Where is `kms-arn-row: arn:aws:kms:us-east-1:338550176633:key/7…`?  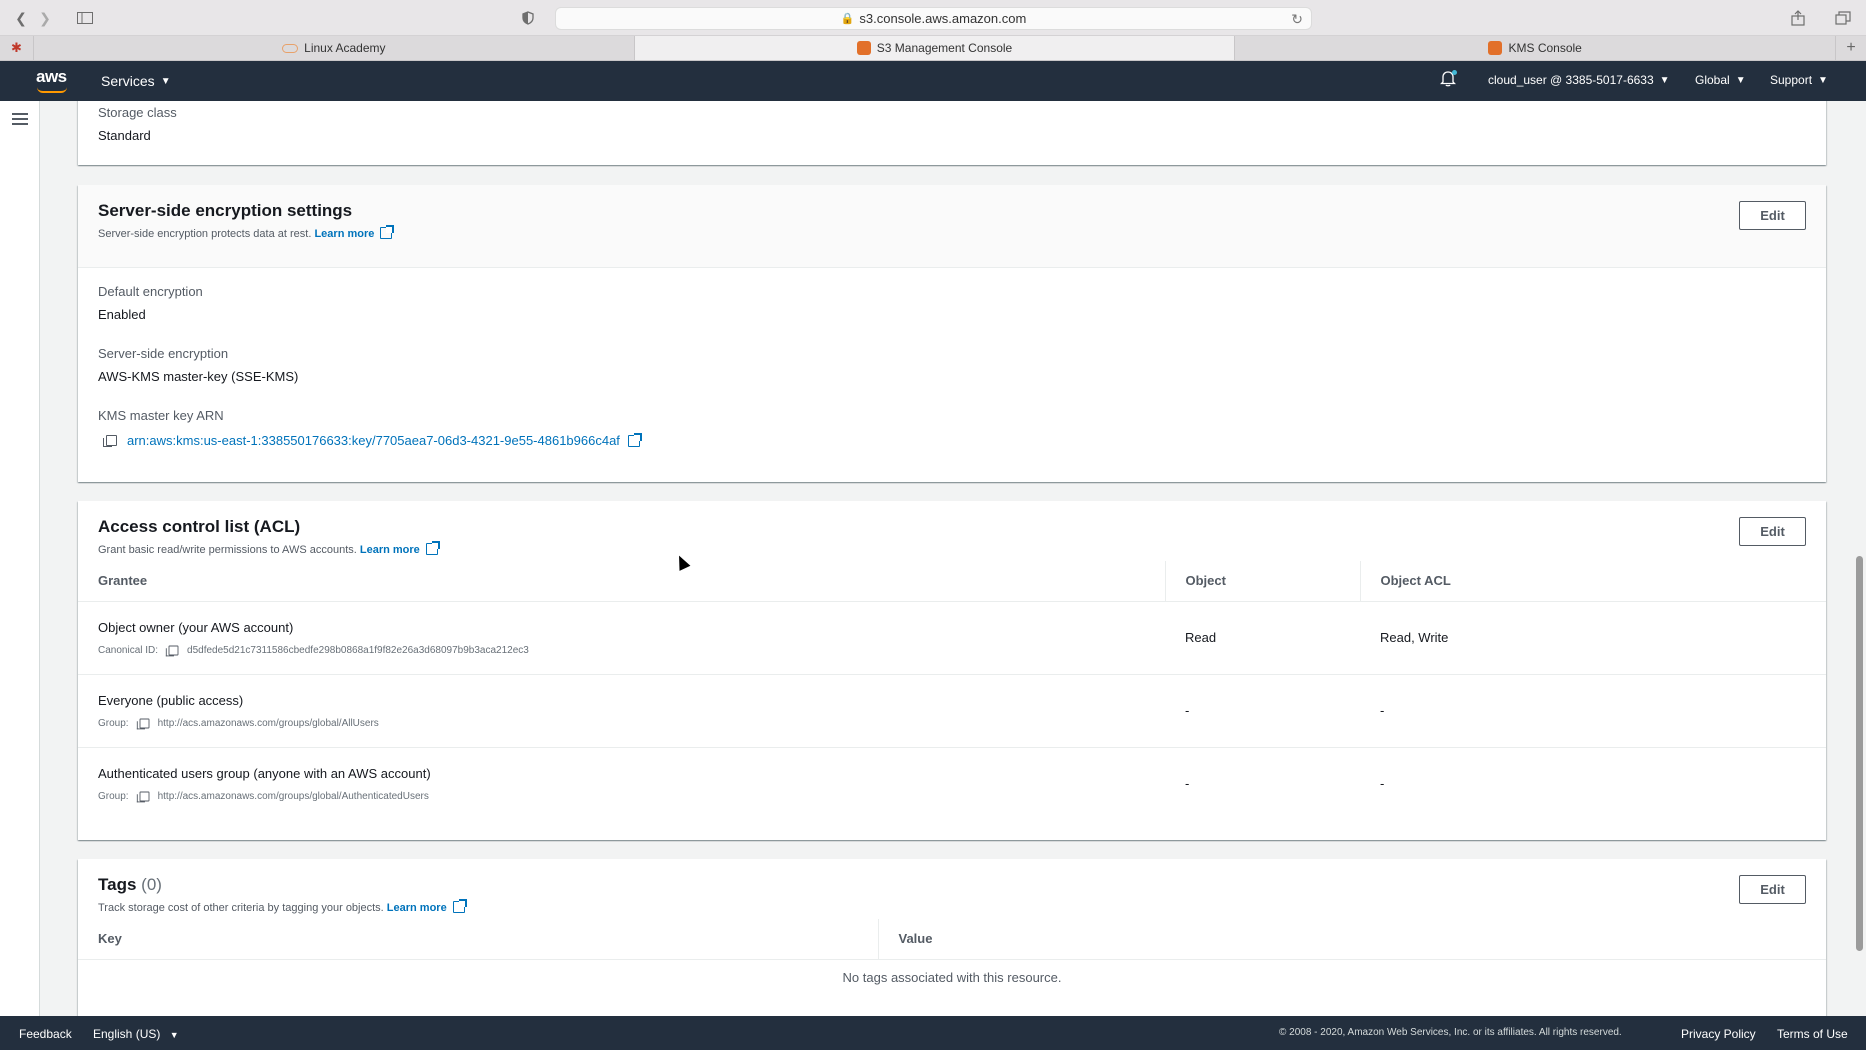
kms-arn-row: arn:aws:kms:us-east-1:338550176633:key/7… is located at coordinates (952, 440).